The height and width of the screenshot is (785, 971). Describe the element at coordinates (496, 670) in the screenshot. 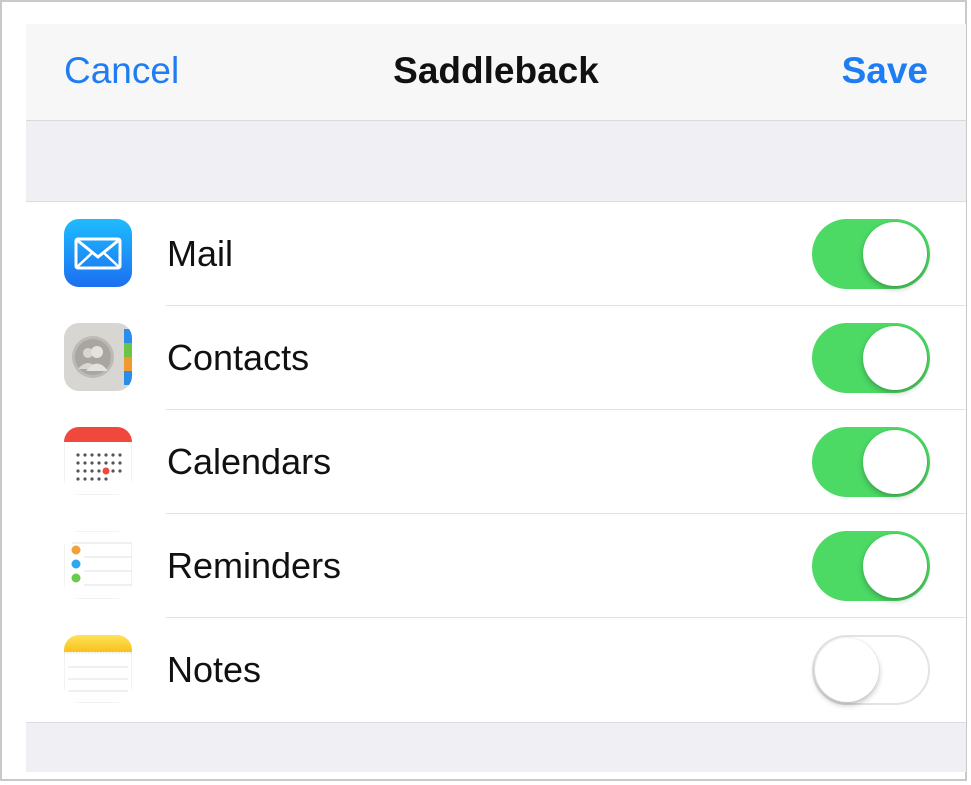

I see `list-item-notes: Notes` at that location.